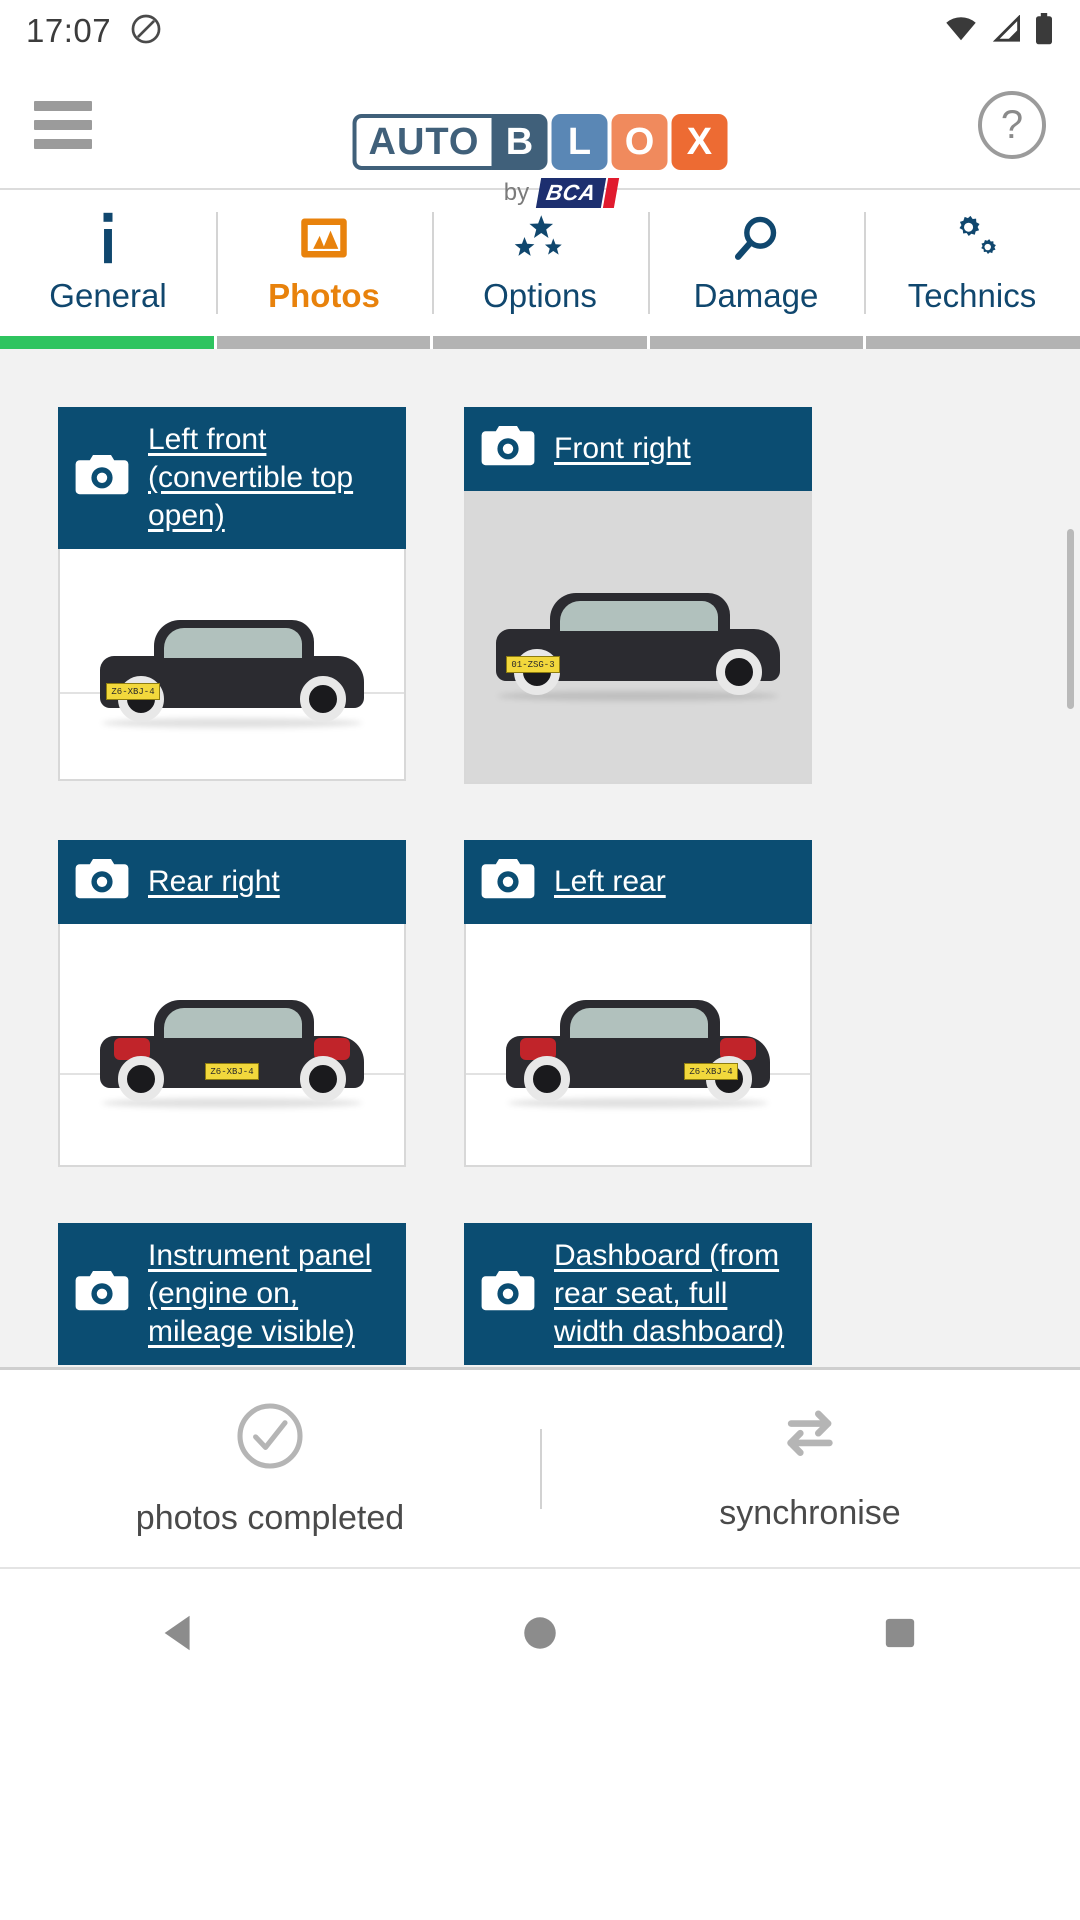  Describe the element at coordinates (579, 142) in the screenshot. I see `logo-tile-l: L` at that location.